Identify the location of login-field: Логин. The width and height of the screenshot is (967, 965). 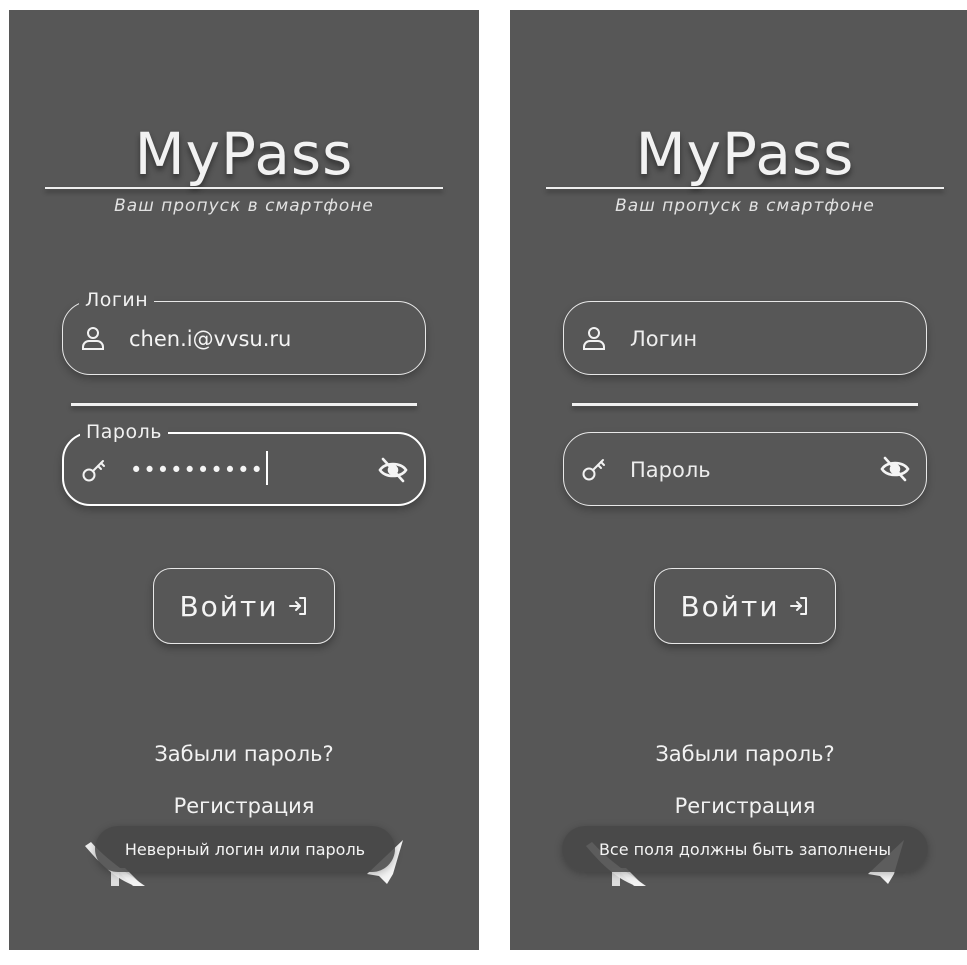
(745, 338).